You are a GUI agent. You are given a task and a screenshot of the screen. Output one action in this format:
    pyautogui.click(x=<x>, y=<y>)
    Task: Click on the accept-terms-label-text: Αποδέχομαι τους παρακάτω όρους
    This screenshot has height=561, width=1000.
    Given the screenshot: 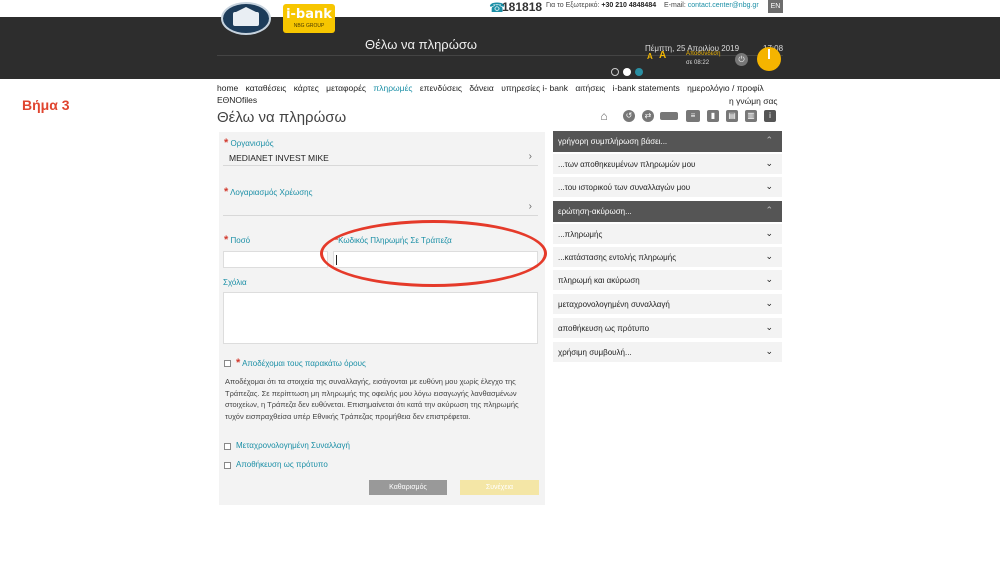 What is the action you would take?
    pyautogui.click(x=304, y=363)
    